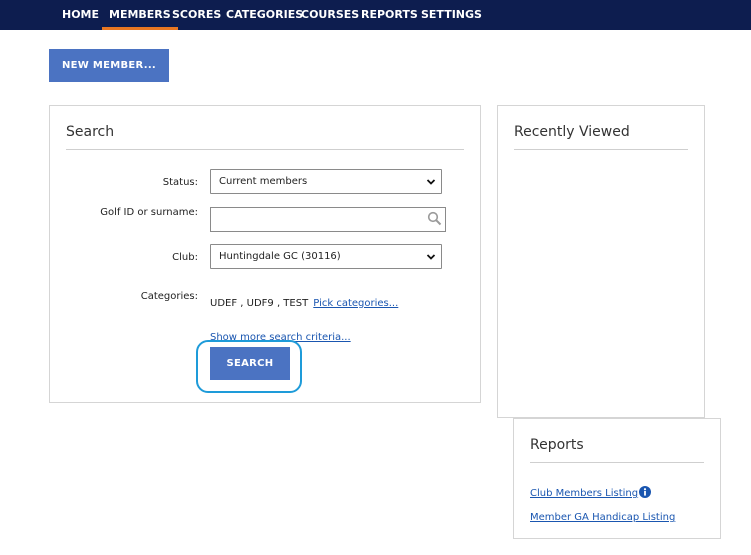 This screenshot has height=555, width=751. What do you see at coordinates (434, 218) in the screenshot?
I see `magnifier-icon` at bounding box center [434, 218].